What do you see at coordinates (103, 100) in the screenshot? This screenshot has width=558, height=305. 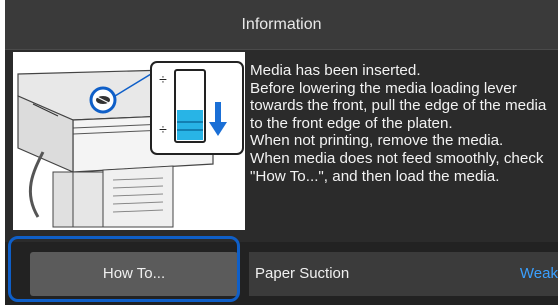 I see `media-lever-icon` at bounding box center [103, 100].